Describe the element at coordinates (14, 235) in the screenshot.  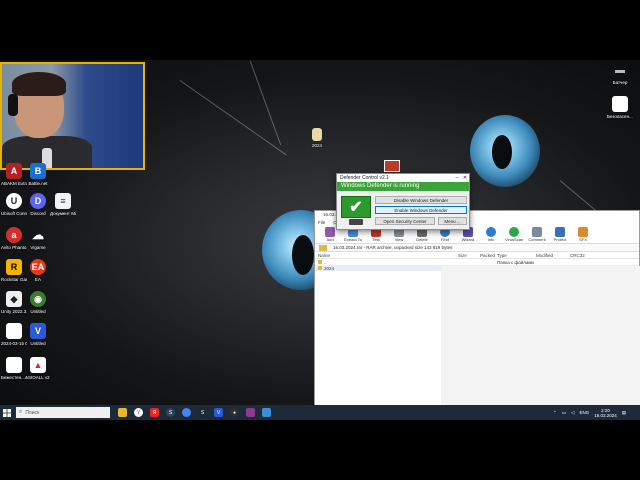
I see `avito-icon: a` at that location.